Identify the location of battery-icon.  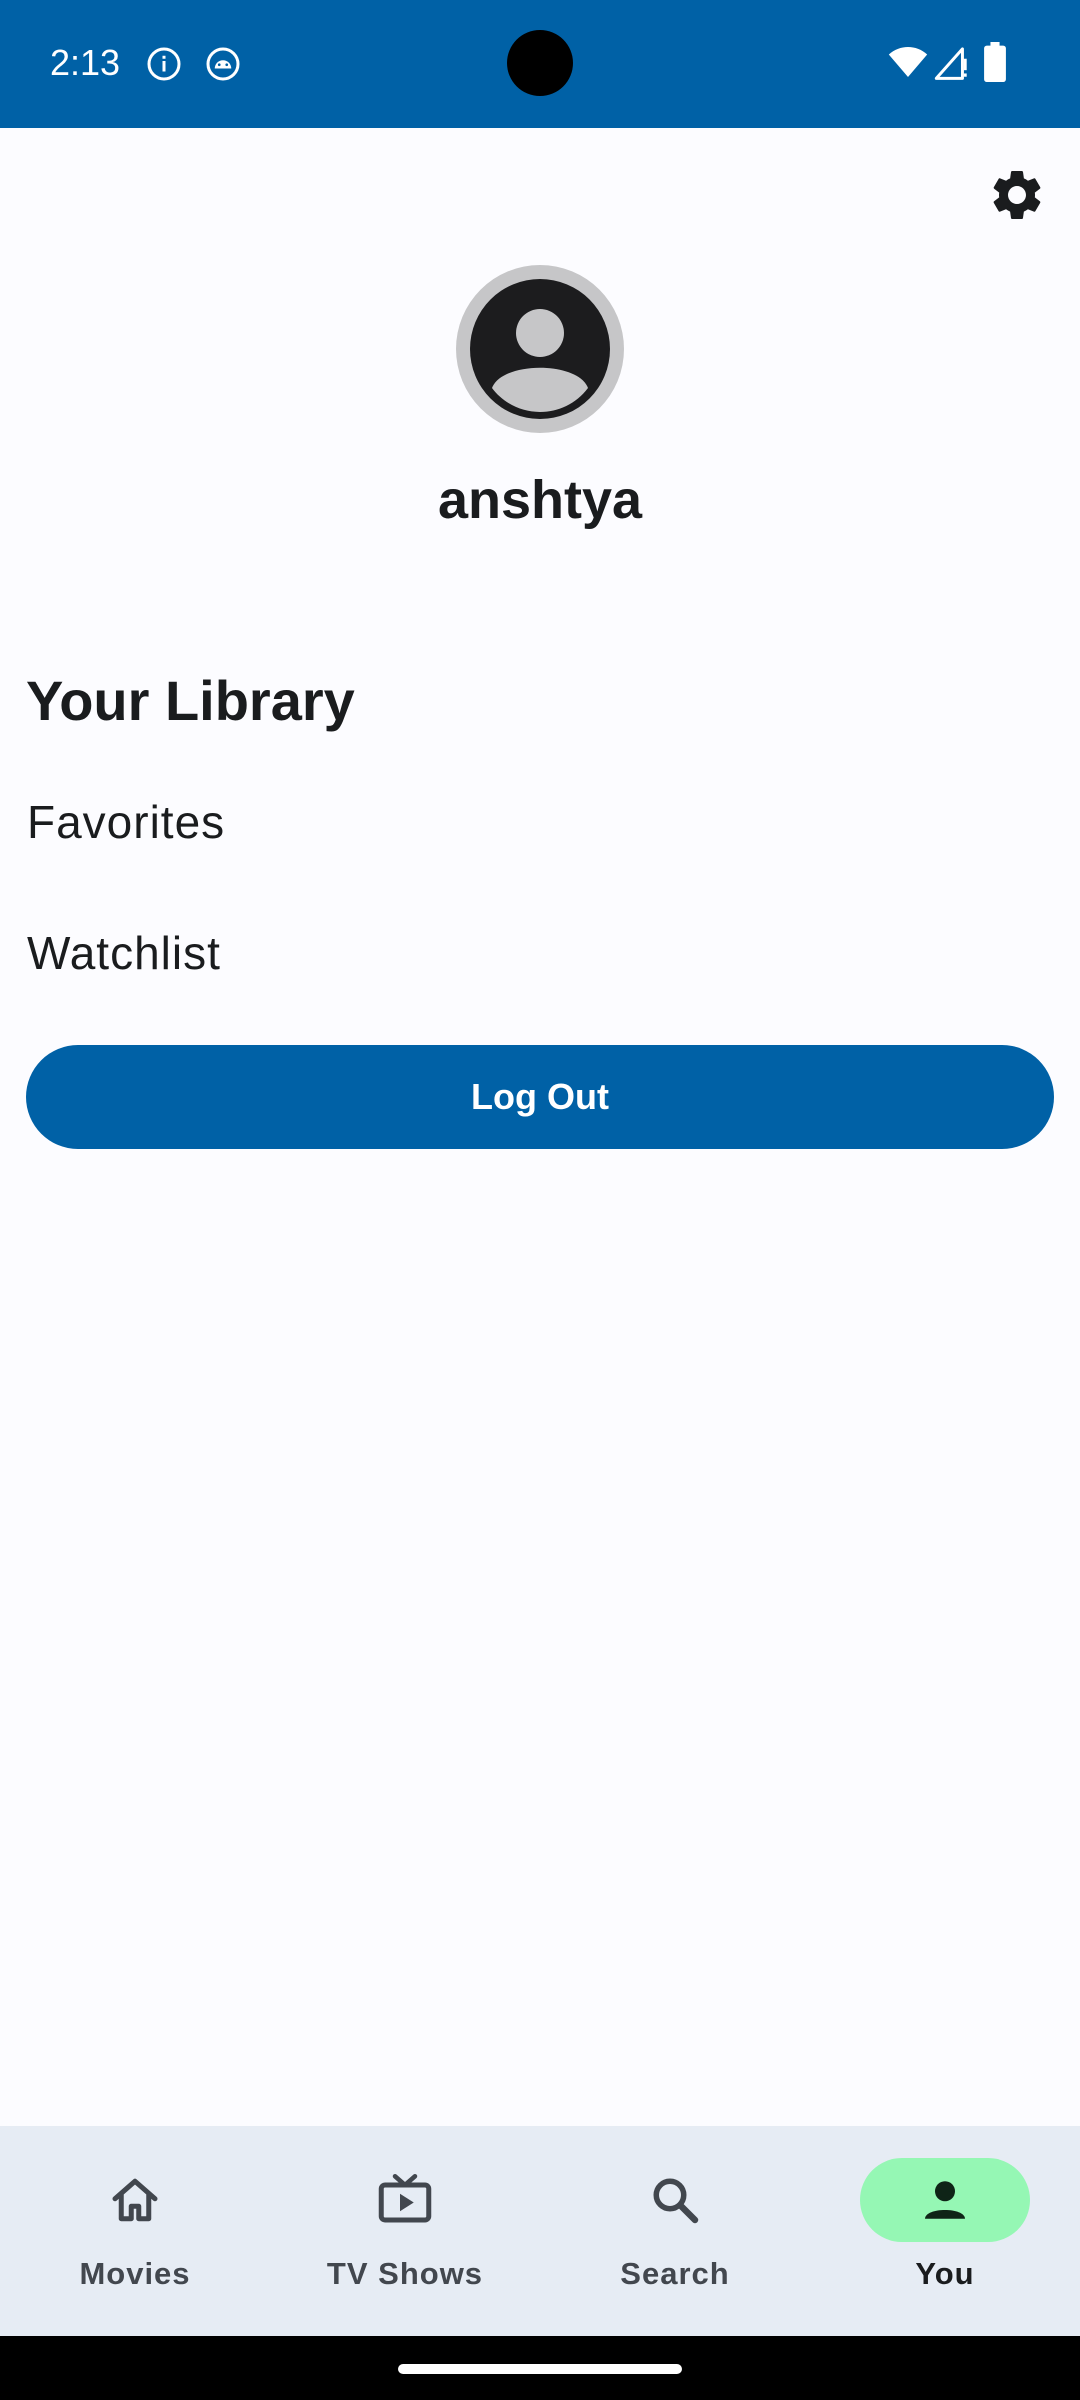
(995, 62).